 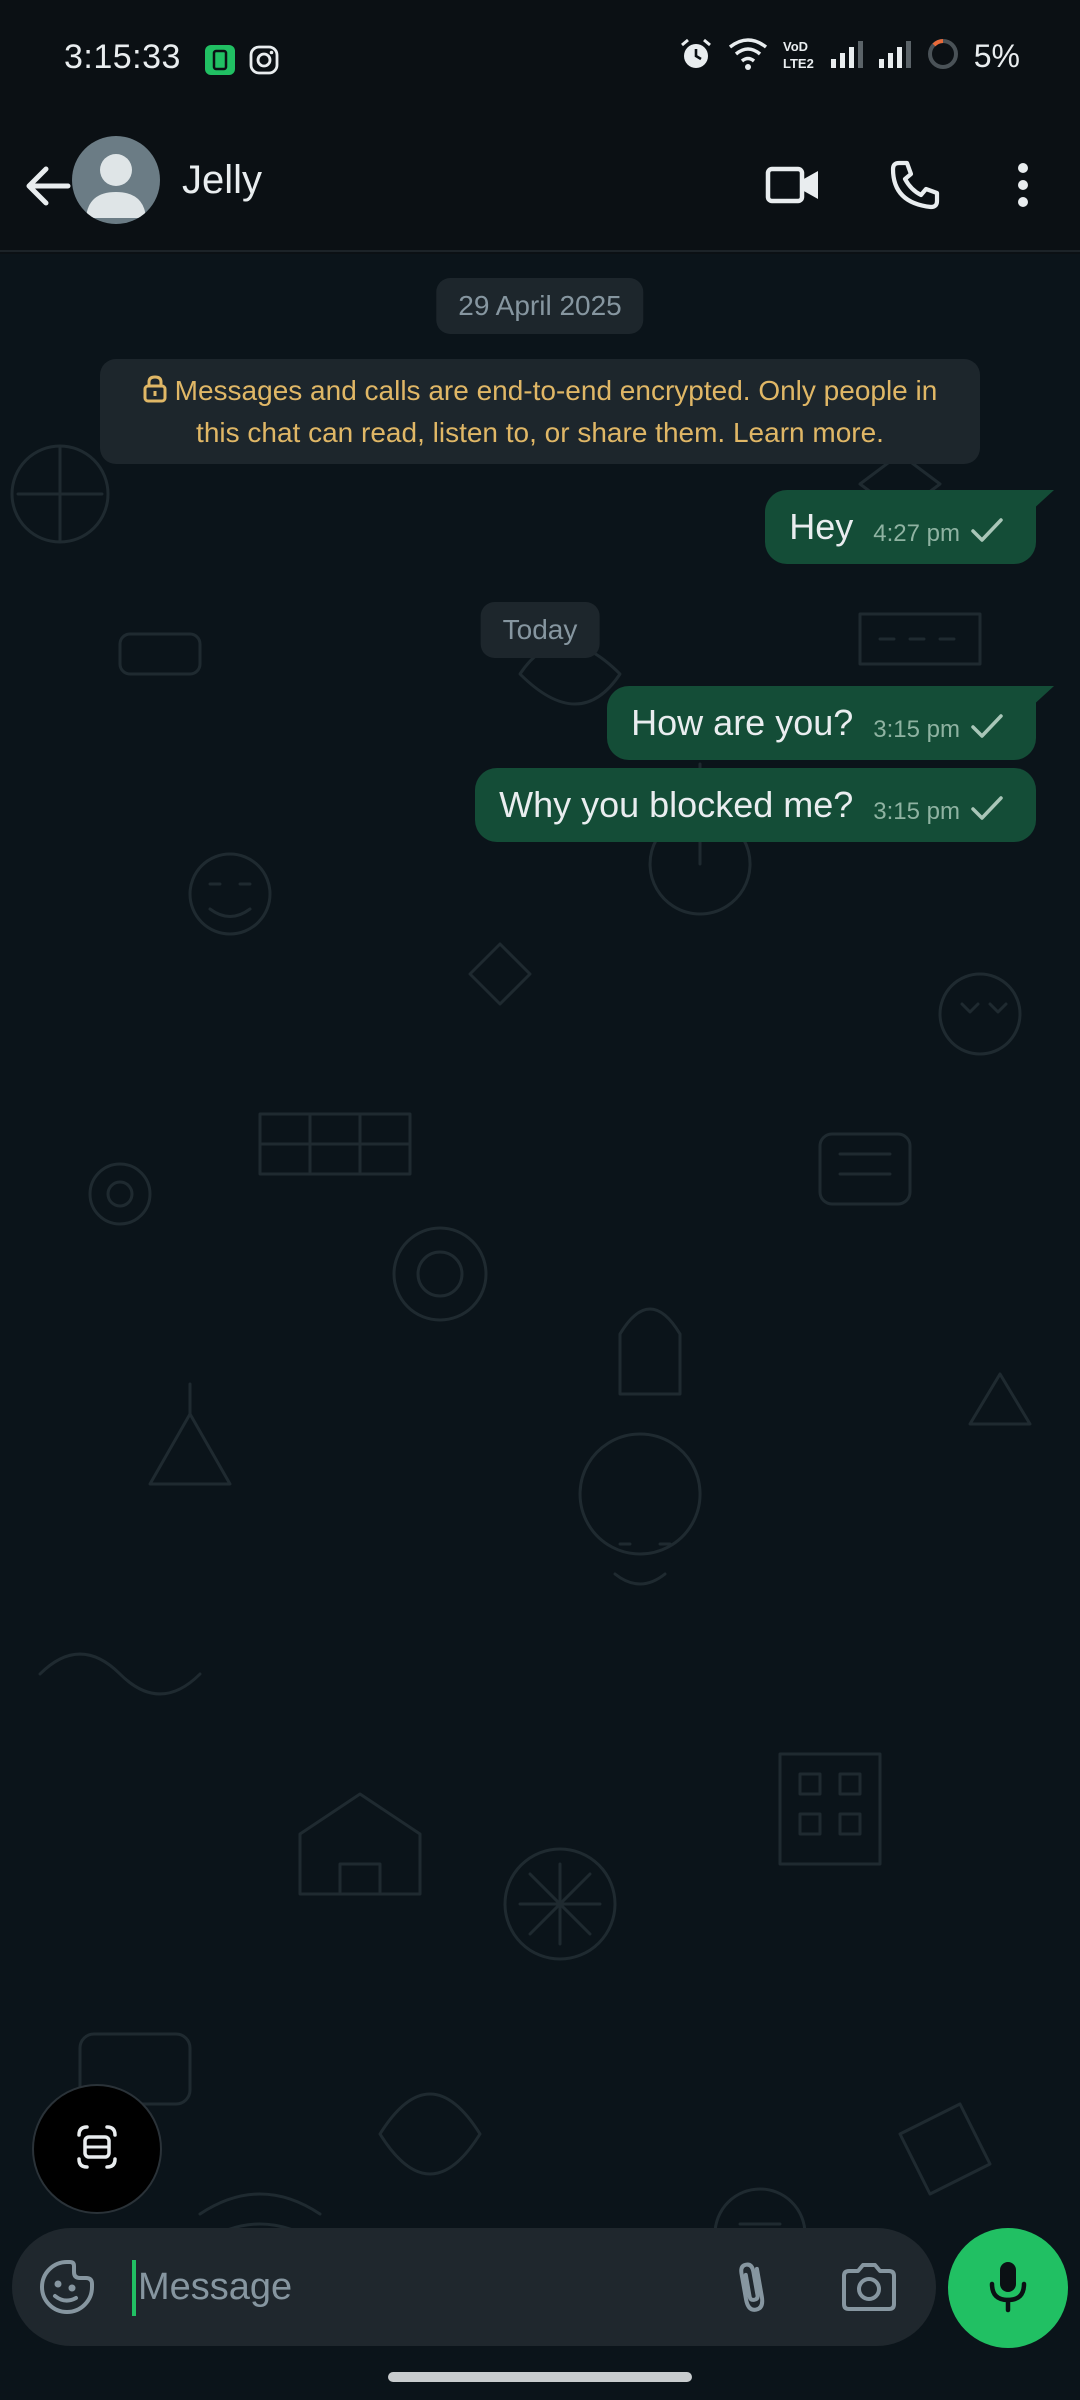 I want to click on wifi-icon, so click(x=748, y=56).